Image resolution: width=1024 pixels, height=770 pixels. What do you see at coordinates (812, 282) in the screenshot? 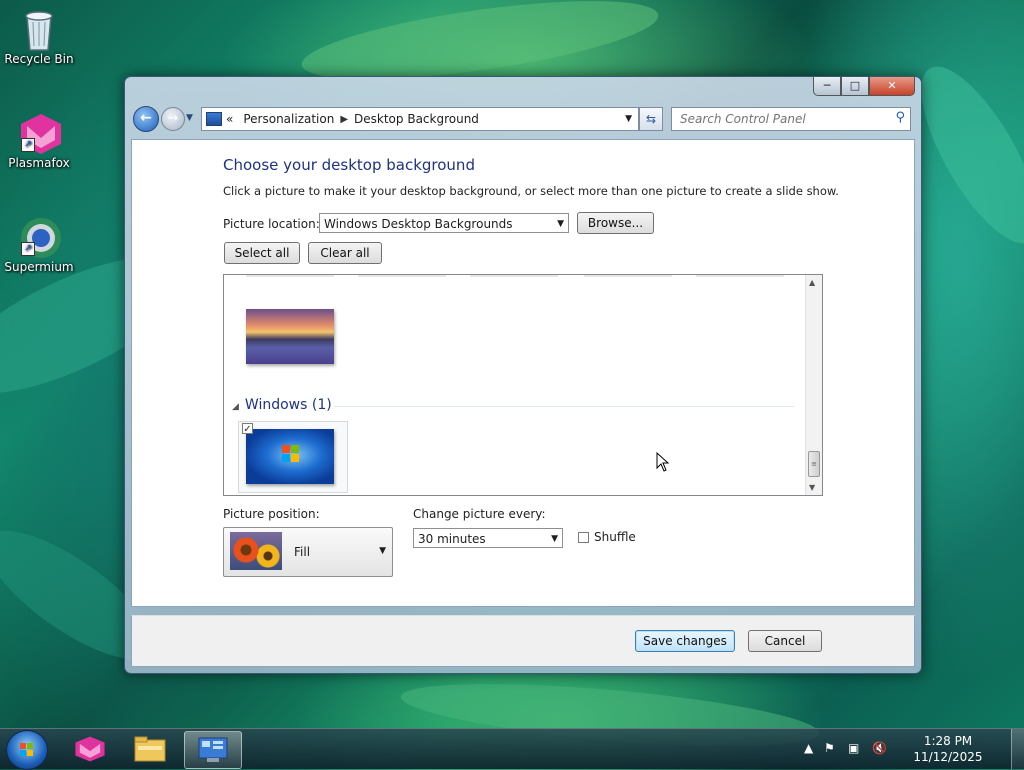
I see `scroll-up-icon: ▲` at bounding box center [812, 282].